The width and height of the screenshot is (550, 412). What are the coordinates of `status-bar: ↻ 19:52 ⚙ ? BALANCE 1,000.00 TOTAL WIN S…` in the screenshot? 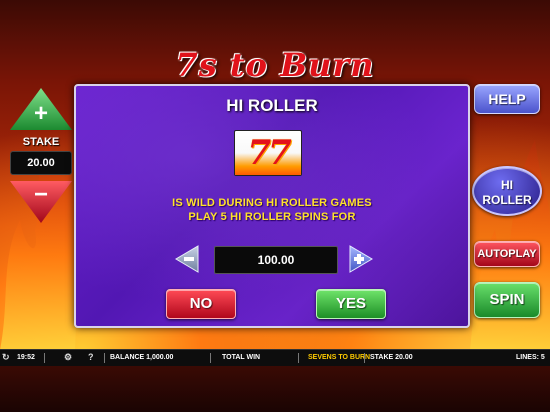 It's located at (275, 357).